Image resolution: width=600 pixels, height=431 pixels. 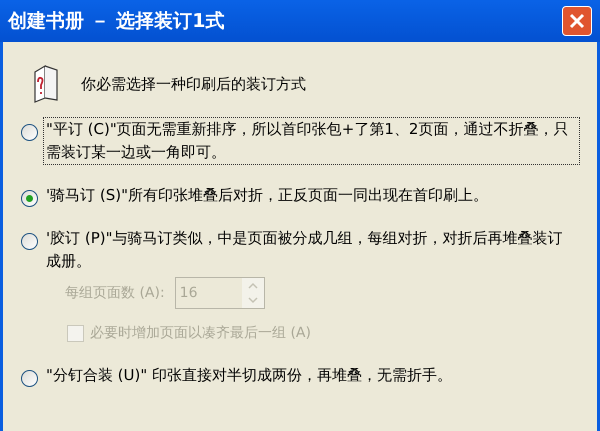 What do you see at coordinates (115, 293) in the screenshot?
I see `pages-per-group-label: 每组页面数 (A):` at bounding box center [115, 293].